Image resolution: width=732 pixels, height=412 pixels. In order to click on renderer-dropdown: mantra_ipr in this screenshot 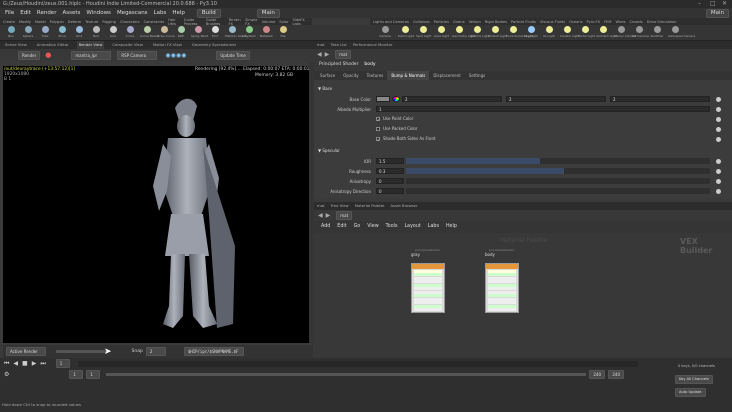, I will do `click(91, 55)`.